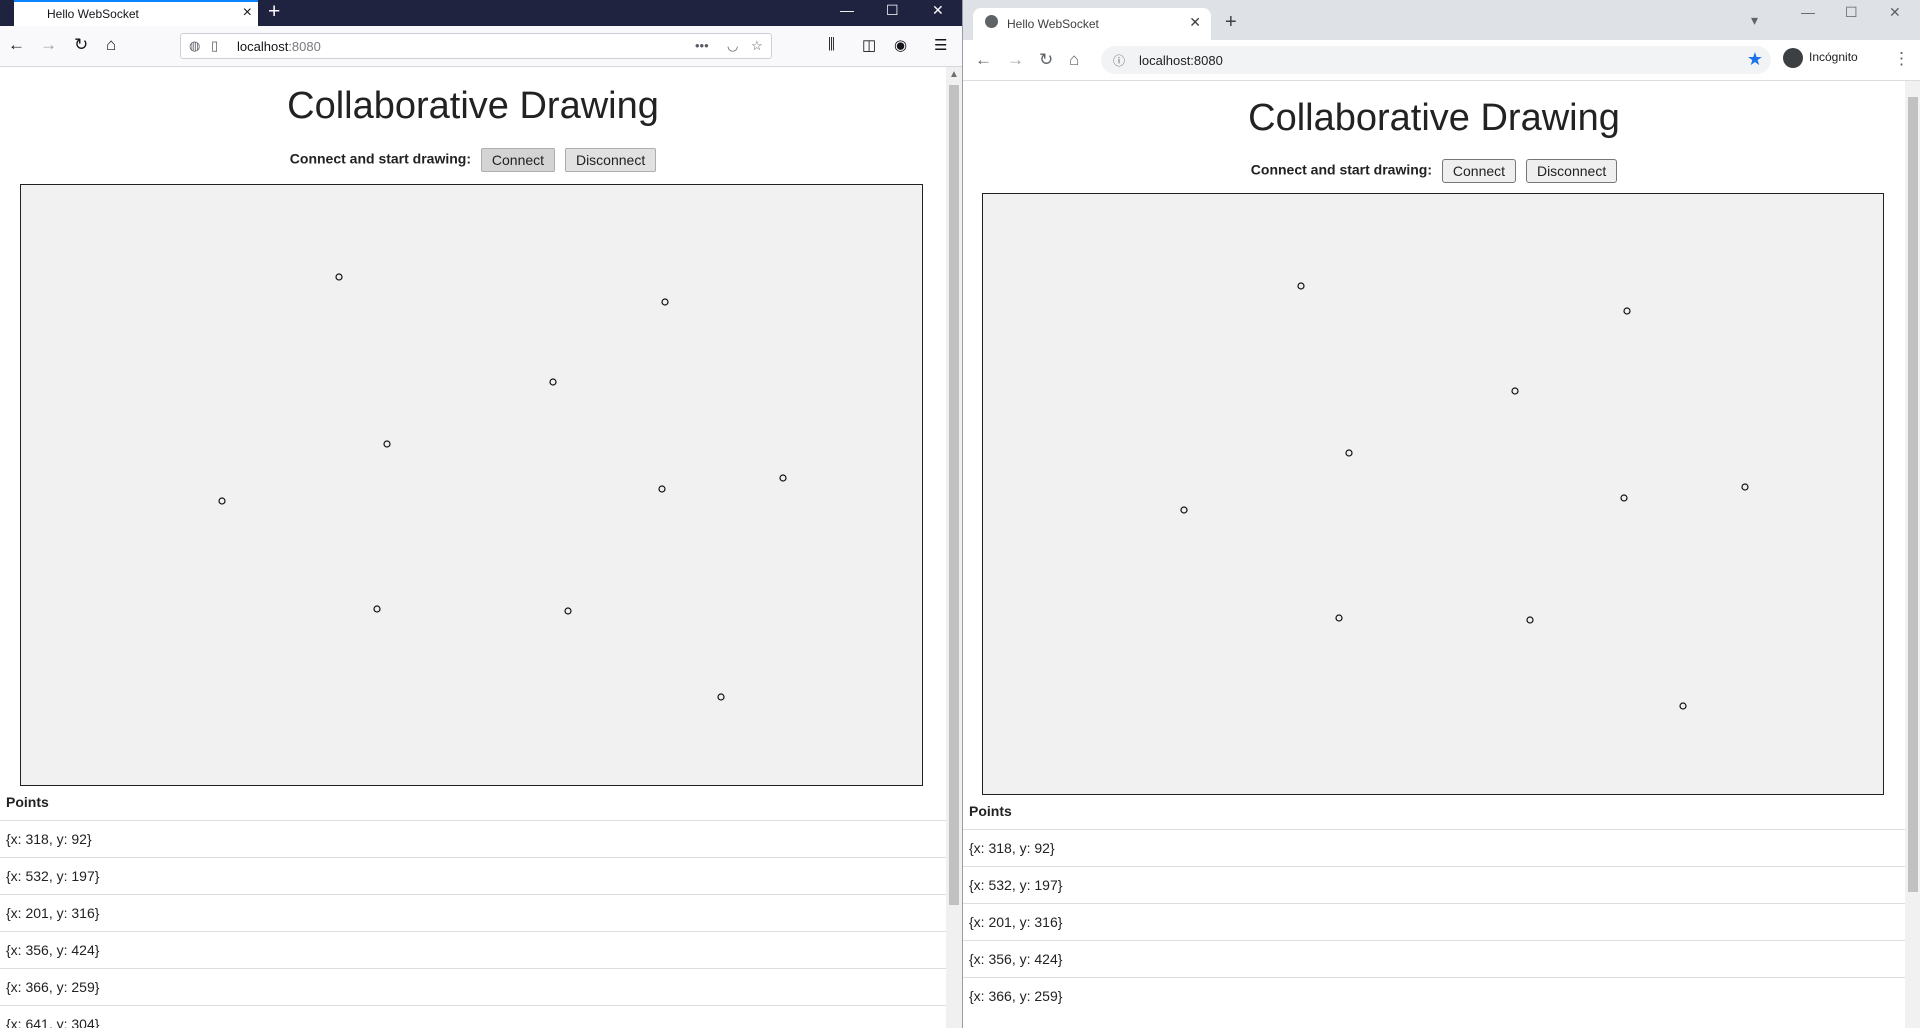 Image resolution: width=1920 pixels, height=1028 pixels. Describe the element at coordinates (1793, 58) in the screenshot. I see `incognito-icon` at that location.